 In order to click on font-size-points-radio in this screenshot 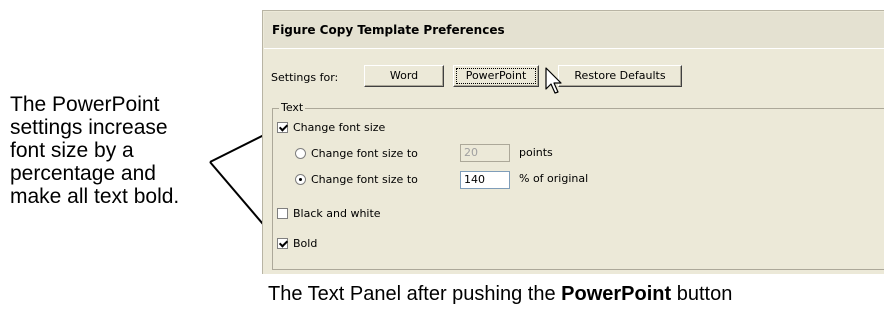, I will do `click(300, 153)`.